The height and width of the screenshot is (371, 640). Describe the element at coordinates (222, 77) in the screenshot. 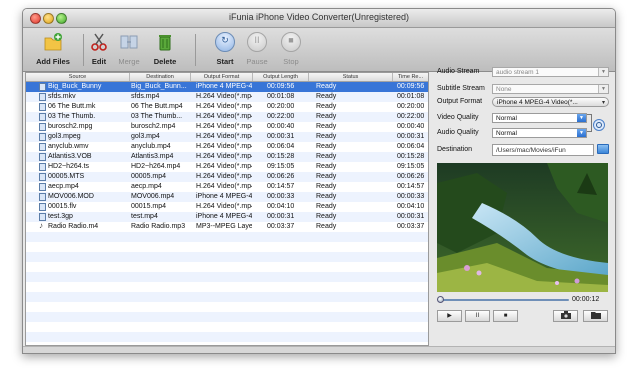

I see `column-header-output-format: Output Format` at that location.